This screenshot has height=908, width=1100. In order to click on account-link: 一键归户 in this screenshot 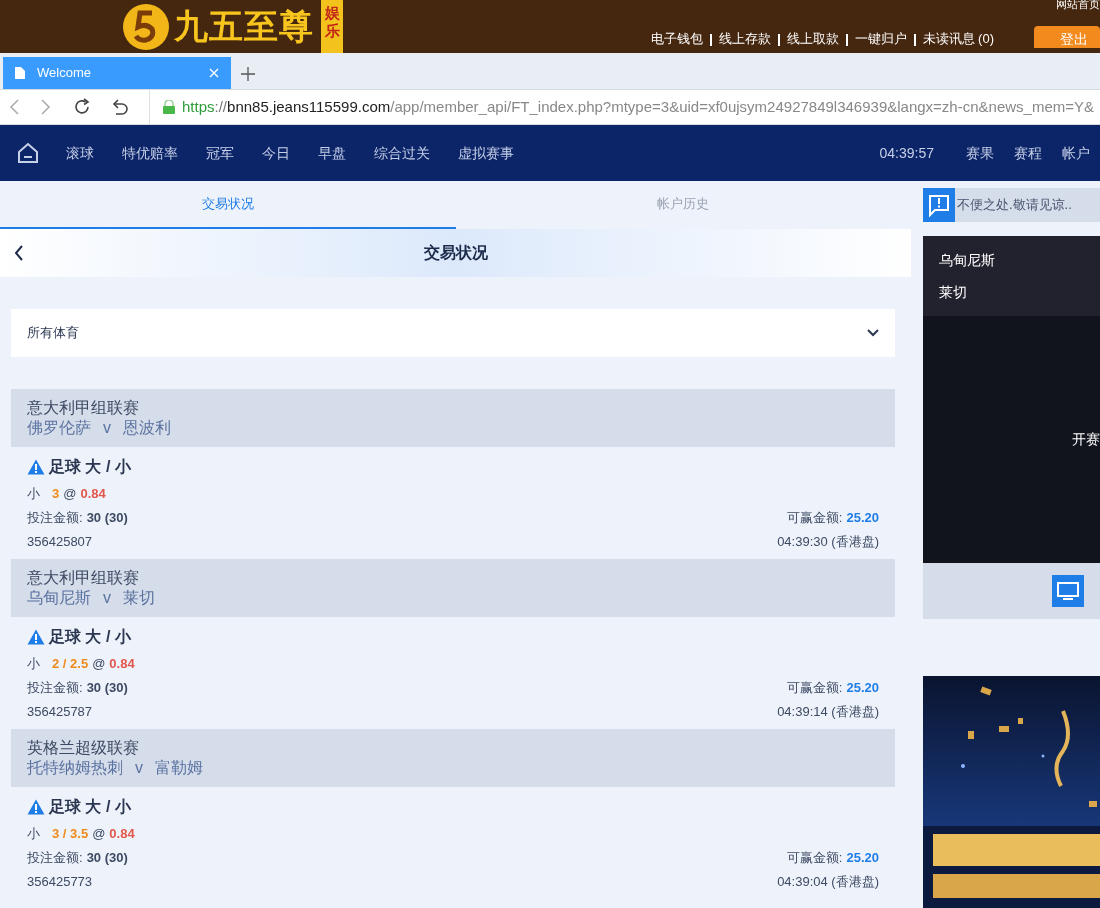, I will do `click(880, 38)`.